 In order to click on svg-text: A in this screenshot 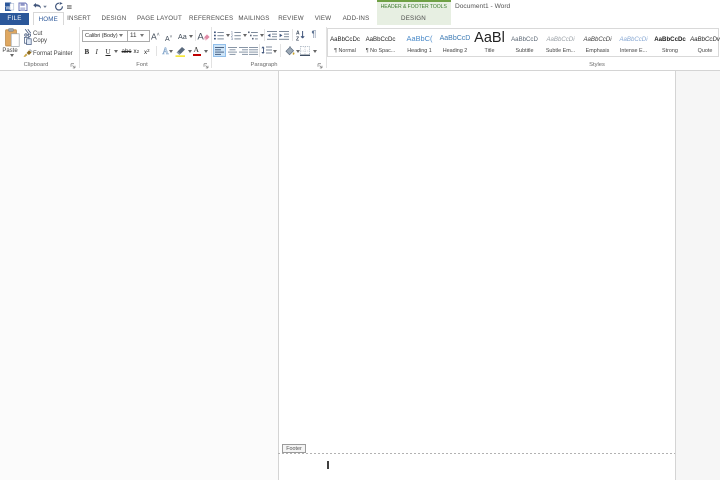, I will do `click(200, 36)`.